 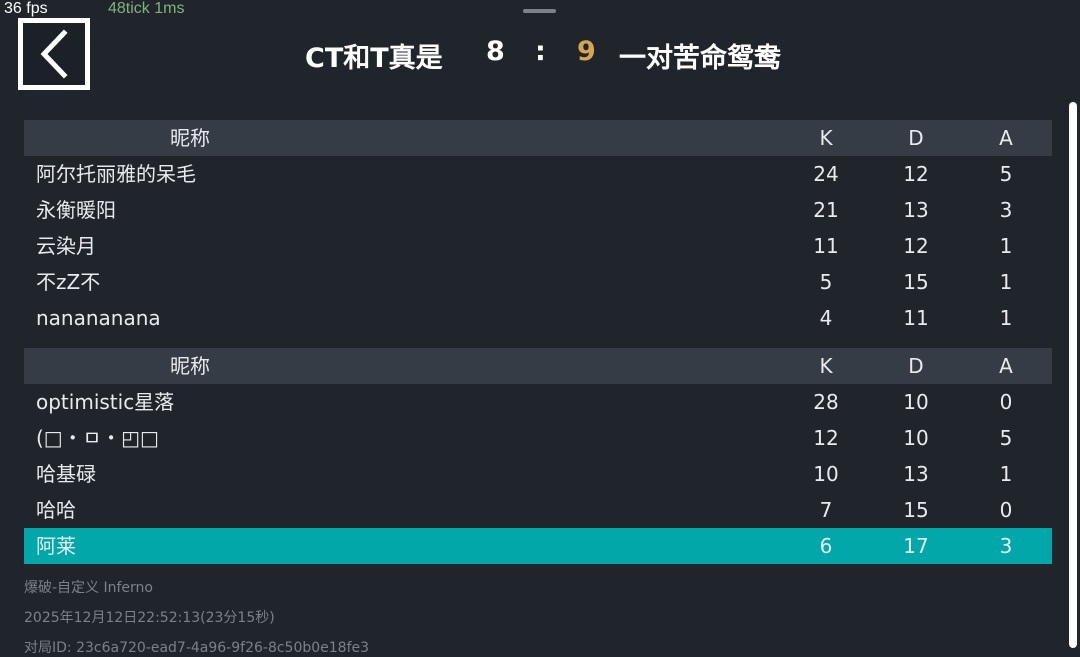 I want to click on player-row: 阿尔托丽雅的呆毛 24 12 5, so click(x=538, y=174).